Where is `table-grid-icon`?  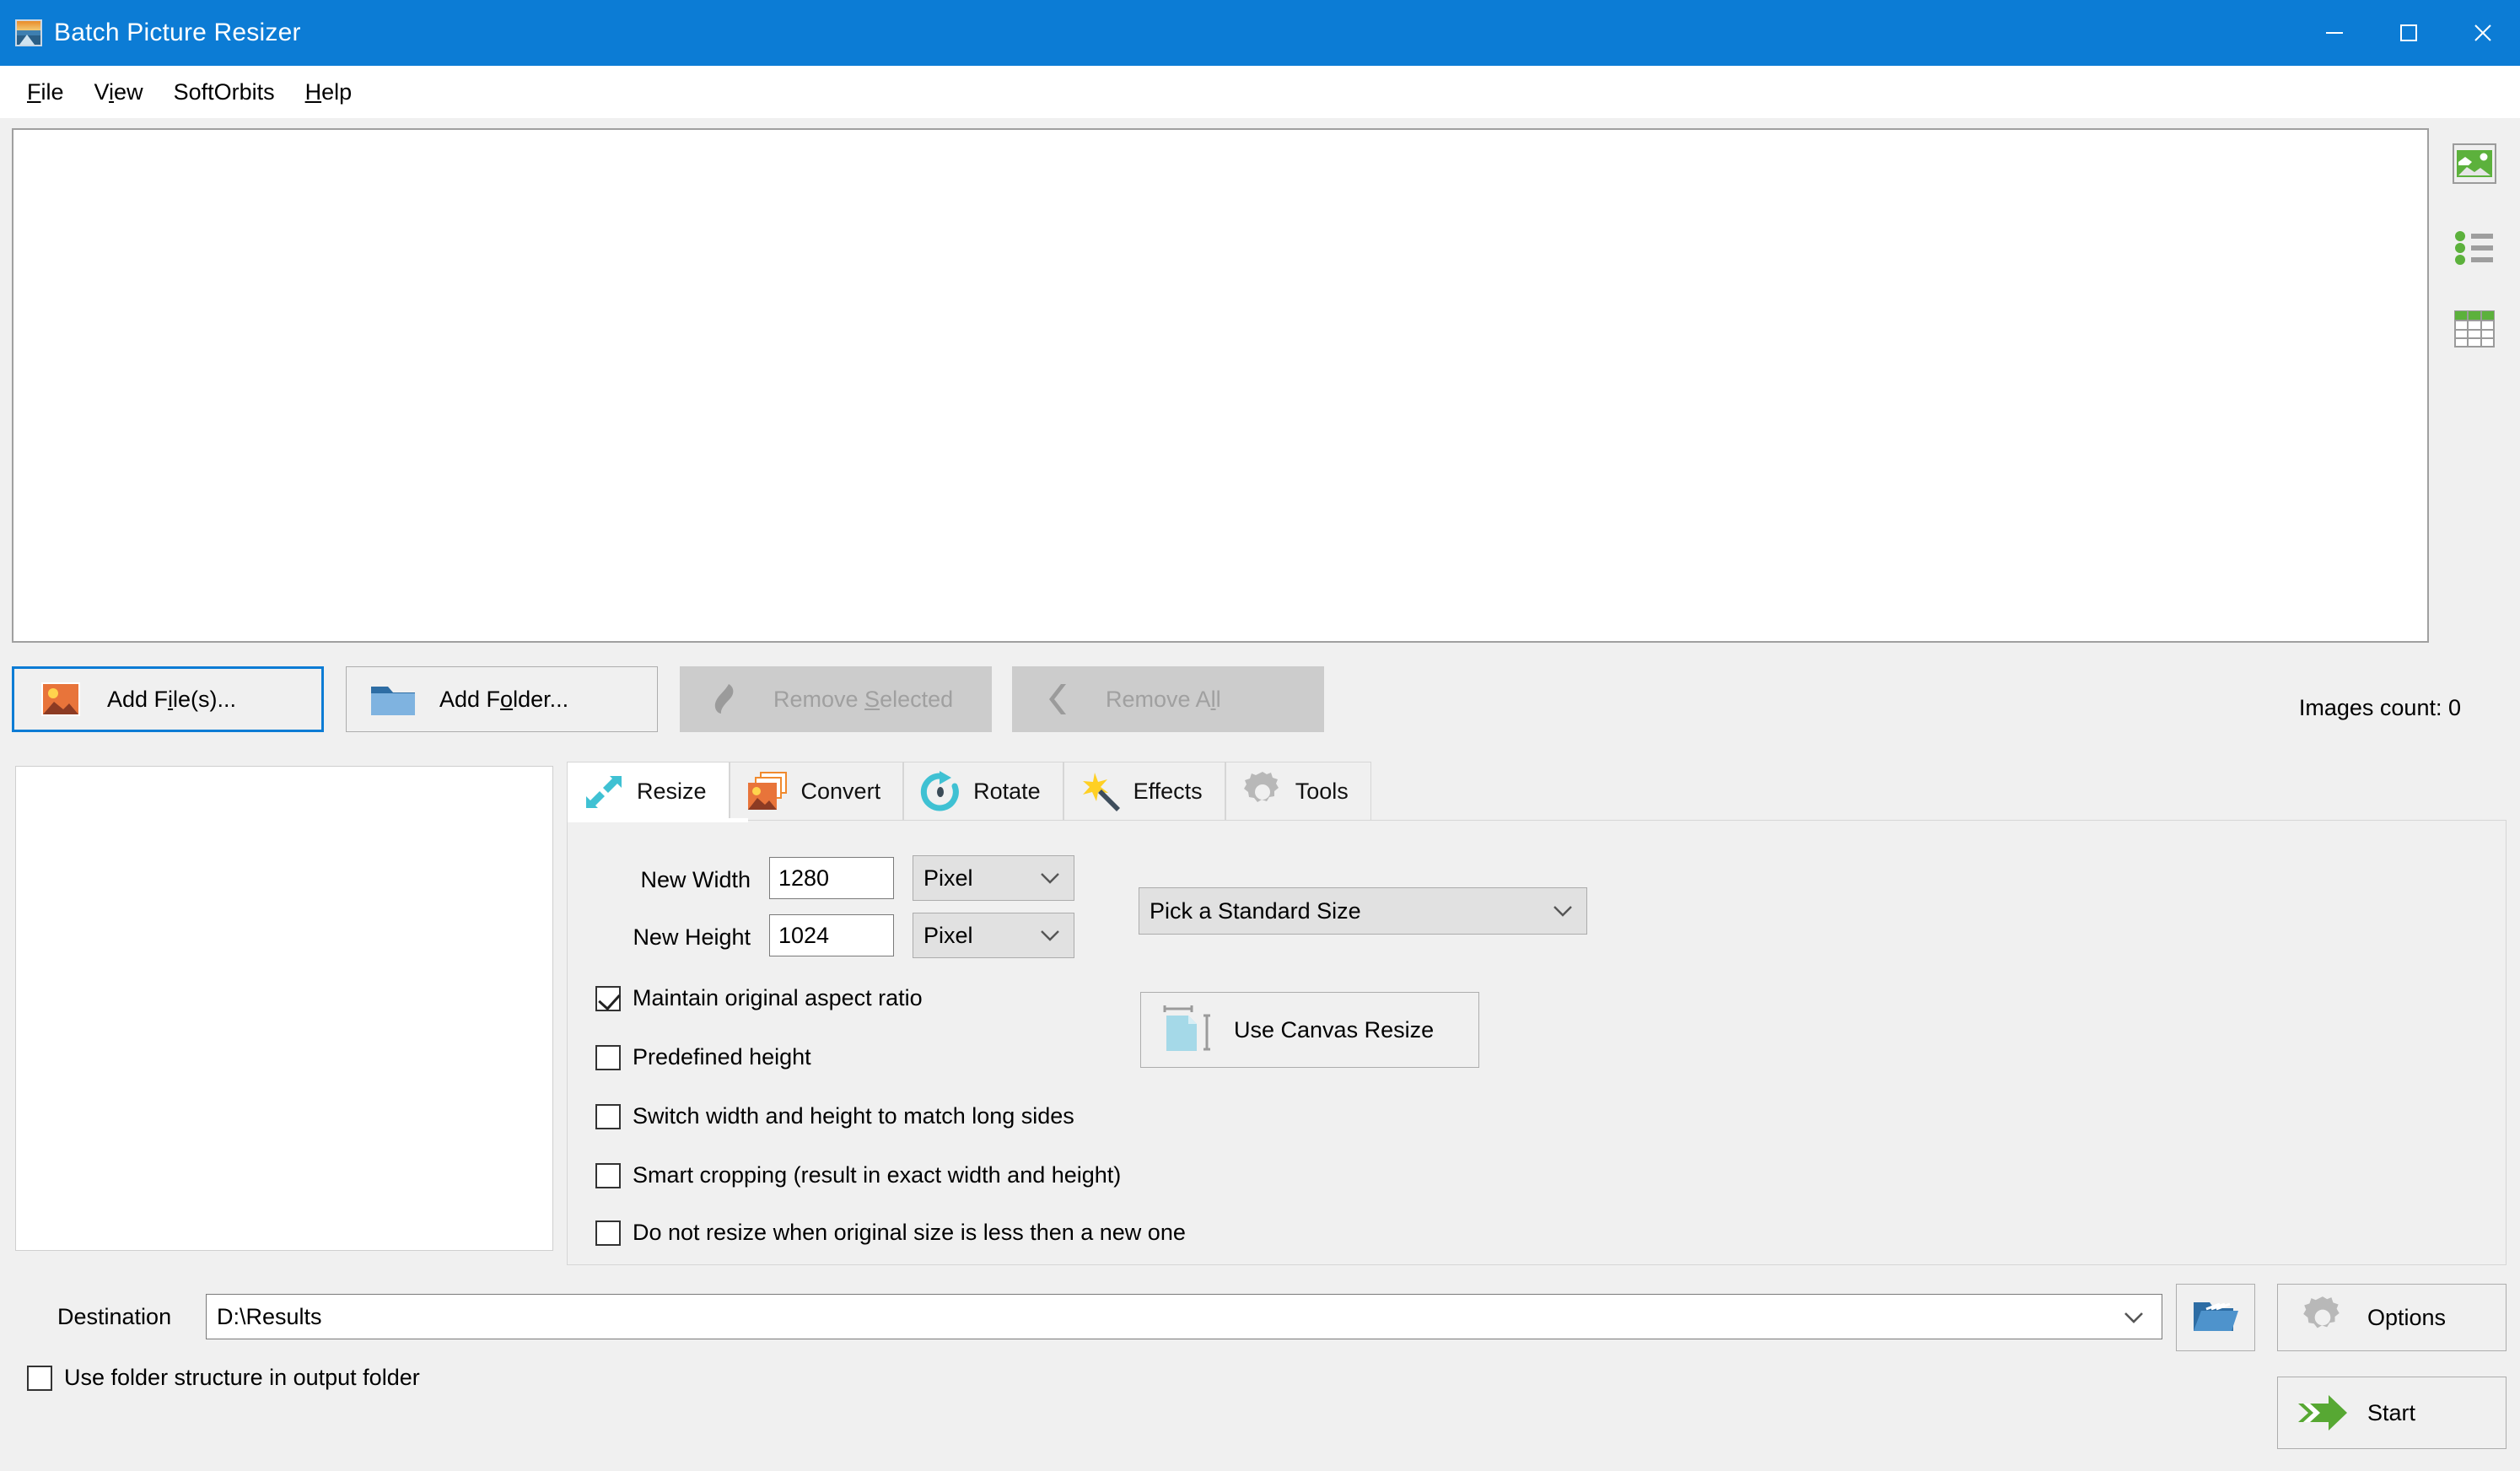 table-grid-icon is located at coordinates (2475, 329).